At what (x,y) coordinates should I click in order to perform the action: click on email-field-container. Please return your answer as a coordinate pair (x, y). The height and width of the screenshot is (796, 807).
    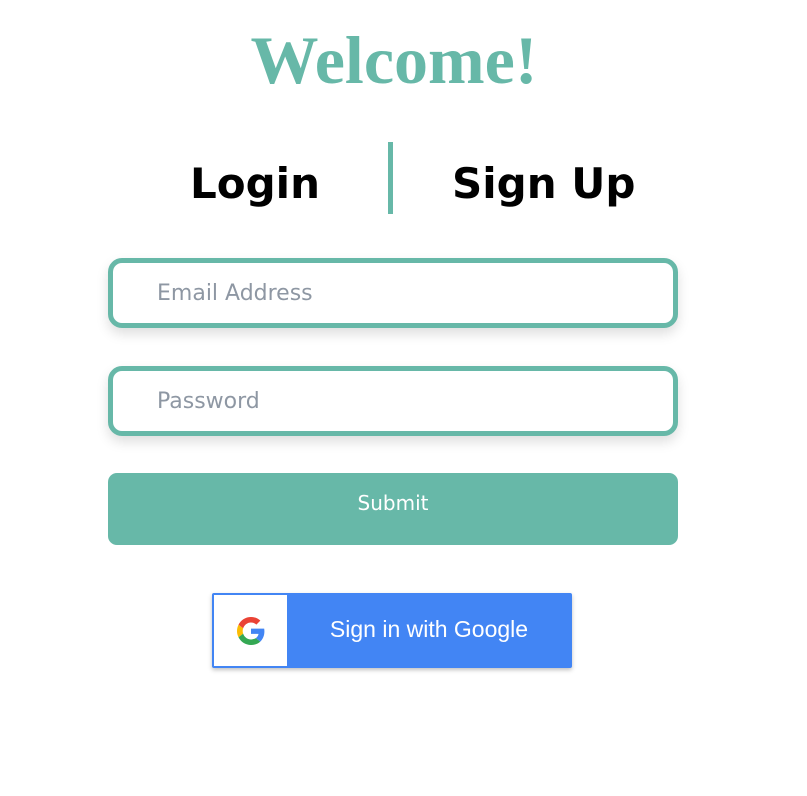
    Looking at the image, I should click on (393, 293).